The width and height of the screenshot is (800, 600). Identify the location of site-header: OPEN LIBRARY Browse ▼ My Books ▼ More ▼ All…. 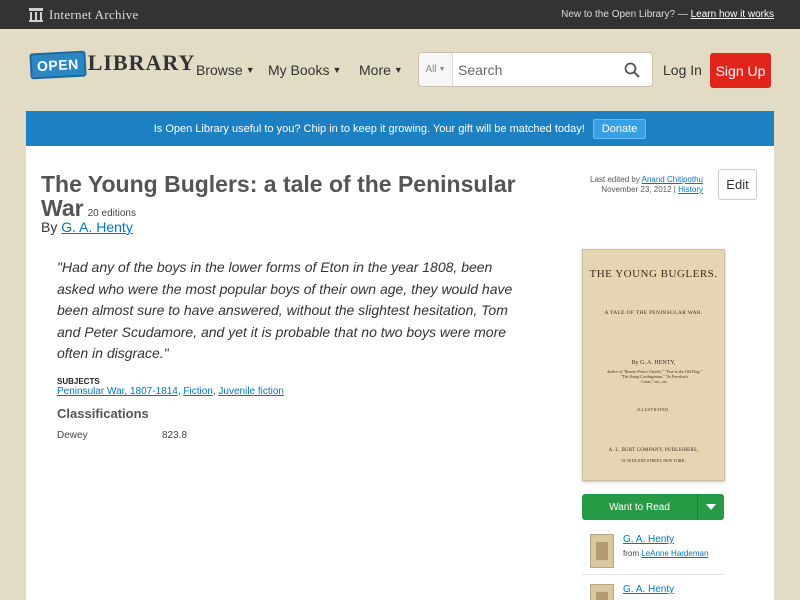
(400, 70).